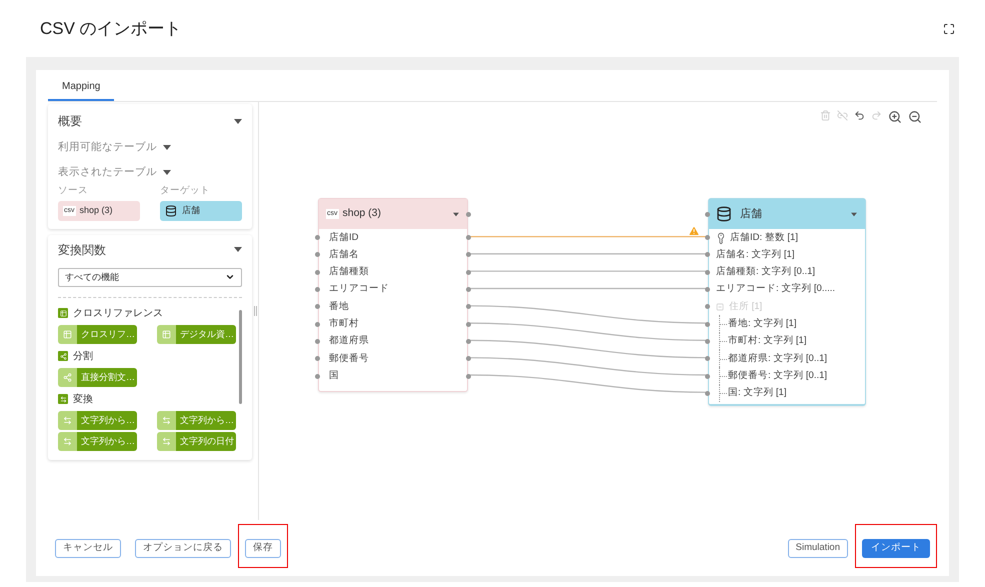 This screenshot has width=985, height=587. What do you see at coordinates (859, 115) in the screenshot?
I see `undo-icon` at bounding box center [859, 115].